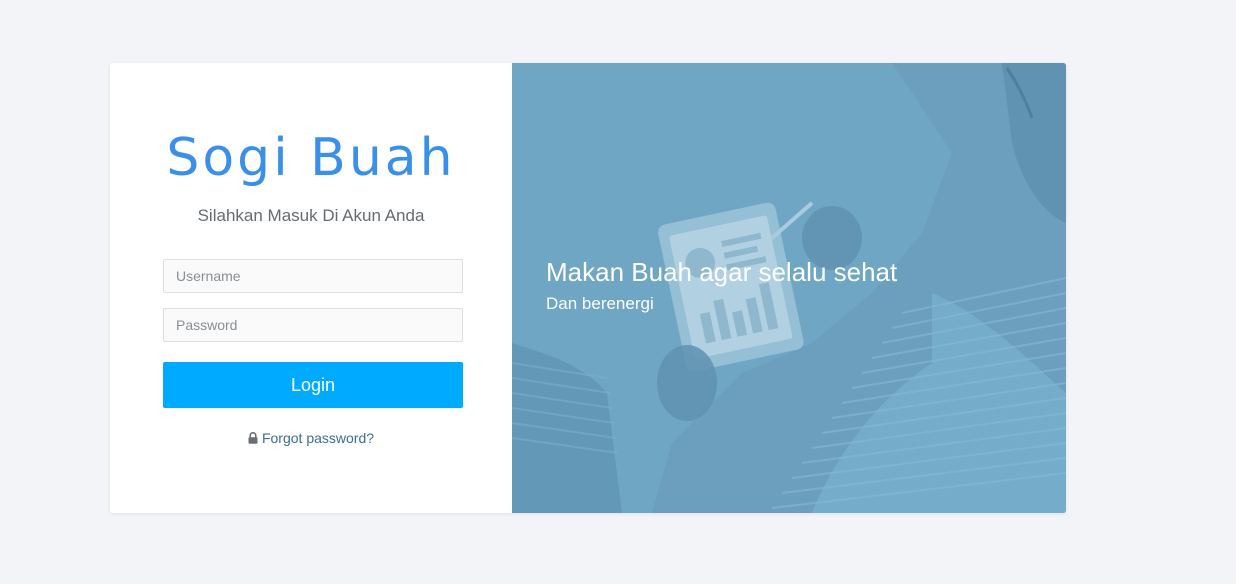 The width and height of the screenshot is (1236, 584). Describe the element at coordinates (253, 438) in the screenshot. I see `lock-icon` at that location.